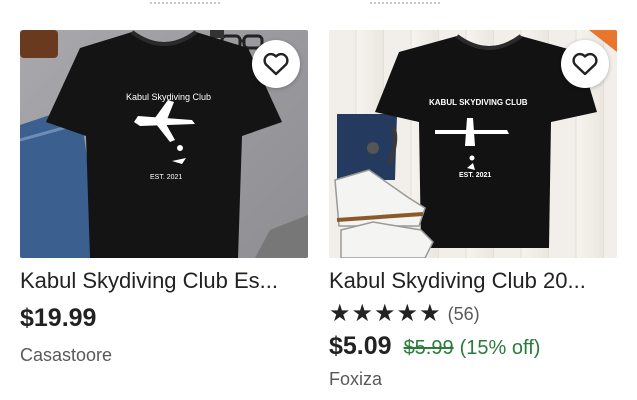 The image size is (637, 400). What do you see at coordinates (58, 318) in the screenshot?
I see `listing-price: $19.99` at bounding box center [58, 318].